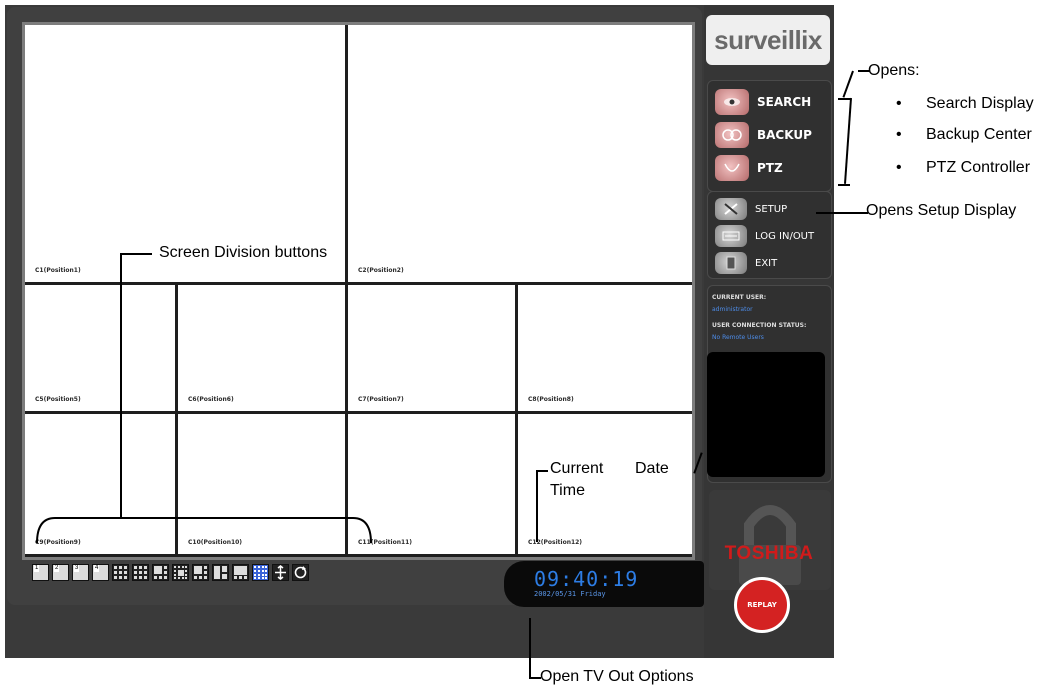 Image resolution: width=1050 pixels, height=696 pixels. Describe the element at coordinates (605, 348) in the screenshot. I see `camera-view-8: C8(Position8)` at that location.